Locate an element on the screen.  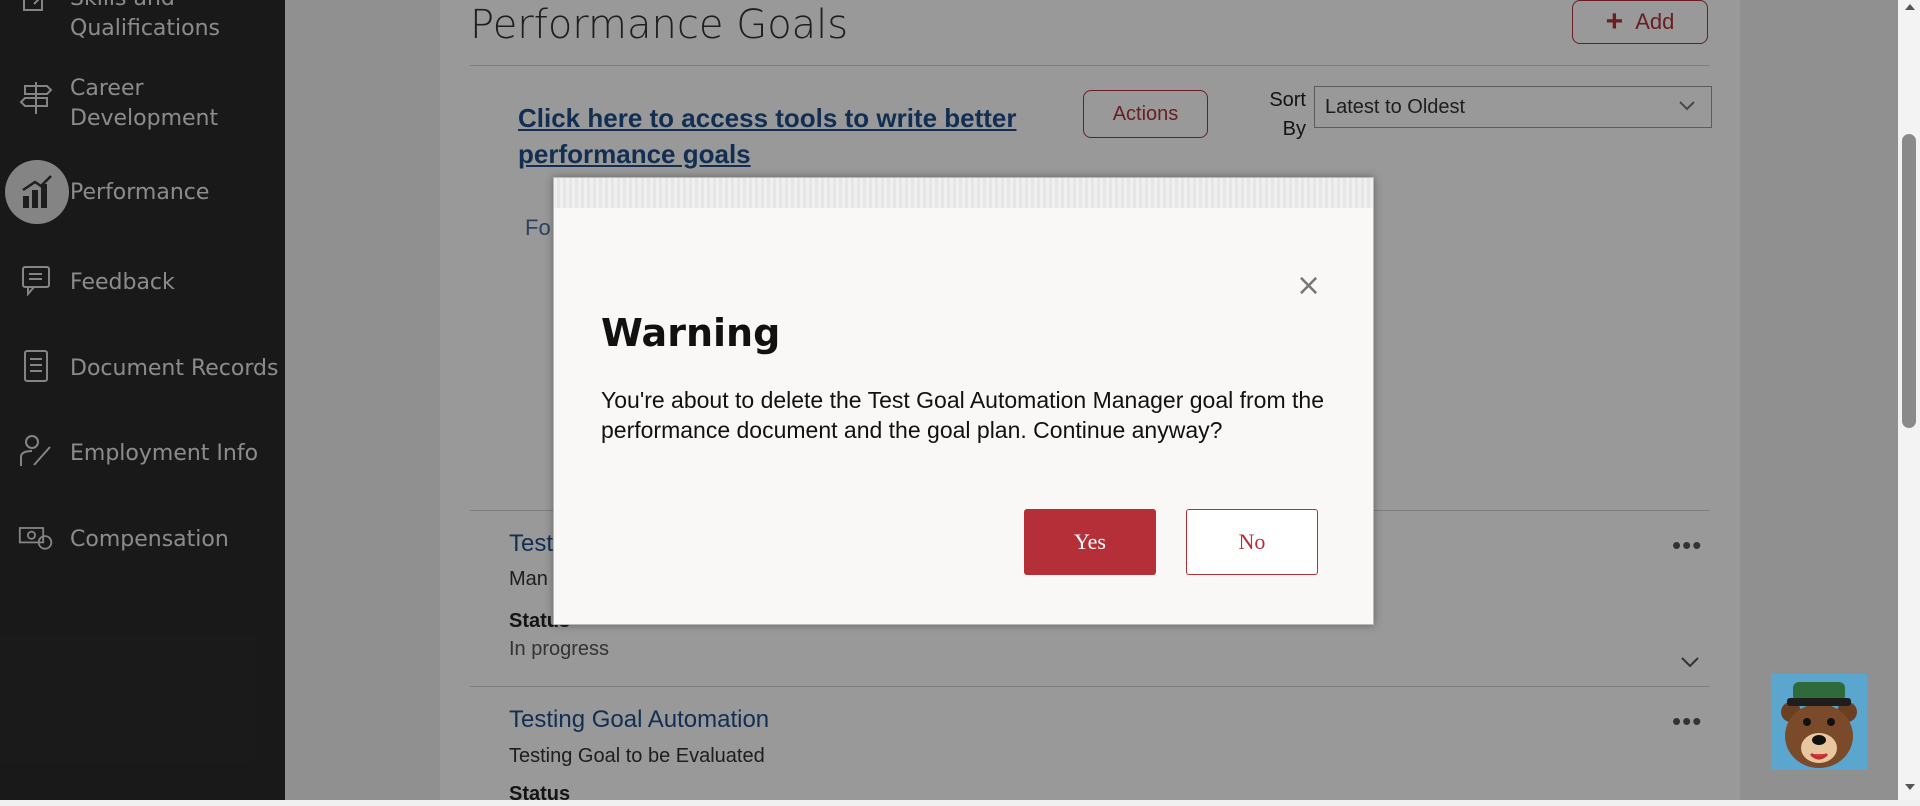
scroll-down-arrow-icon is located at coordinates (1910, 789).